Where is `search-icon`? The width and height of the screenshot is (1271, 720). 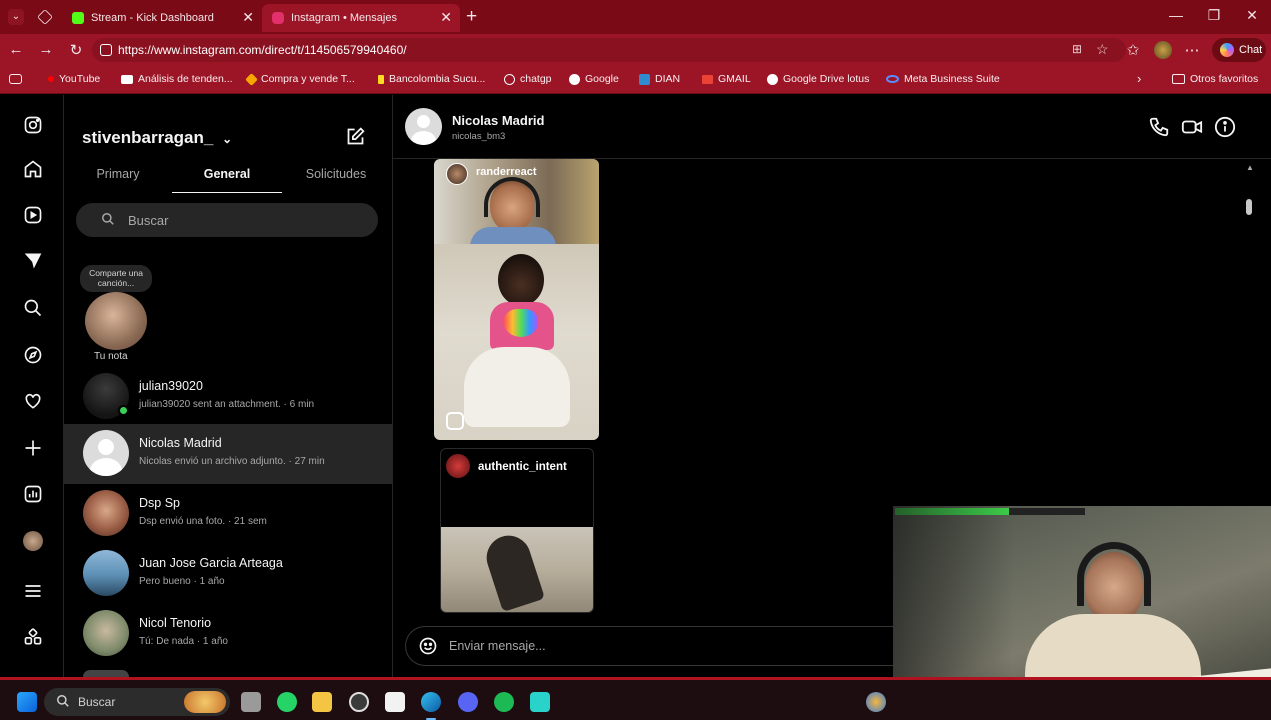 search-icon is located at coordinates (33, 308).